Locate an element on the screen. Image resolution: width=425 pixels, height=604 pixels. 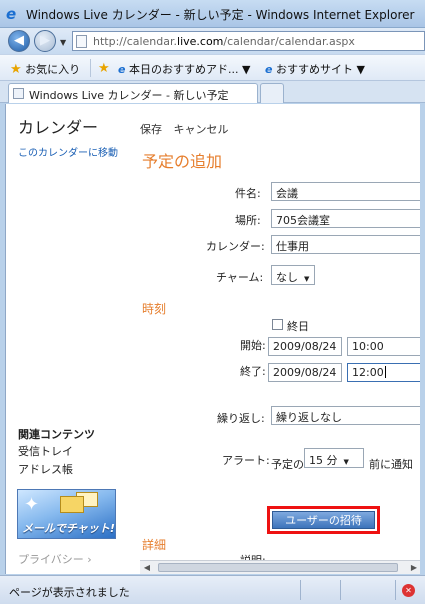
status-bar: ページが表示されました ✕ is located at coordinates (212, 589).